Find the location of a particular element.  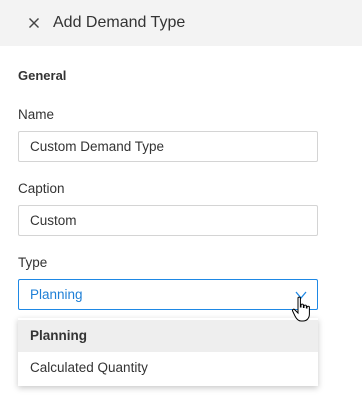

type-select: Planning is located at coordinates (168, 294).